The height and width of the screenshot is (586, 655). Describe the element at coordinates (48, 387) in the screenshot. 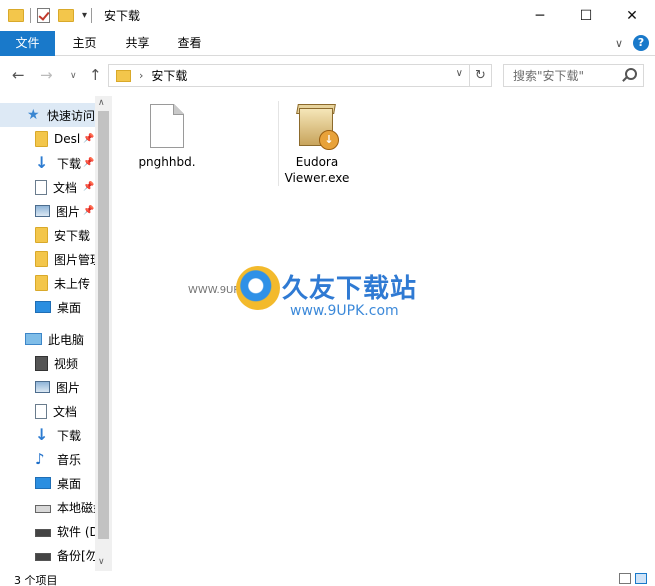

I see `sidebar-item-pictures: 图片` at that location.